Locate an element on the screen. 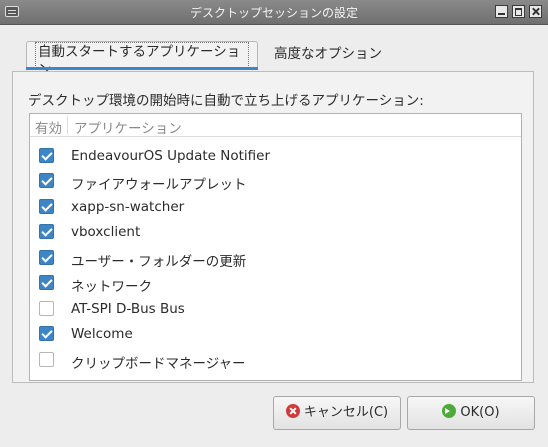 The width and height of the screenshot is (548, 447). list-item: ユーザー・フォルダーの更新 is located at coordinates (275, 258).